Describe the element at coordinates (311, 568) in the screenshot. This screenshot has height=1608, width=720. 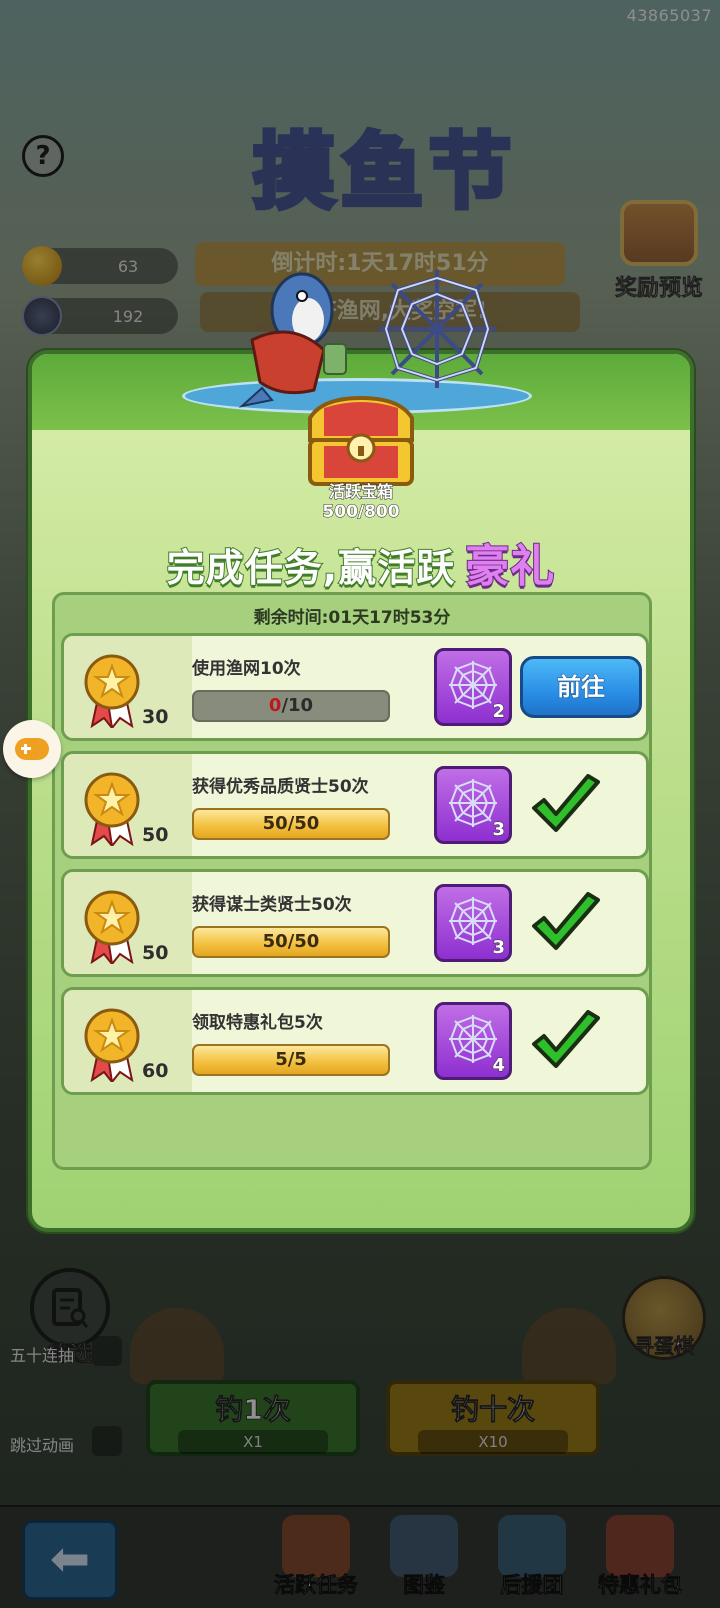
I see `headline-main: 完成任务,赢活跃` at that location.